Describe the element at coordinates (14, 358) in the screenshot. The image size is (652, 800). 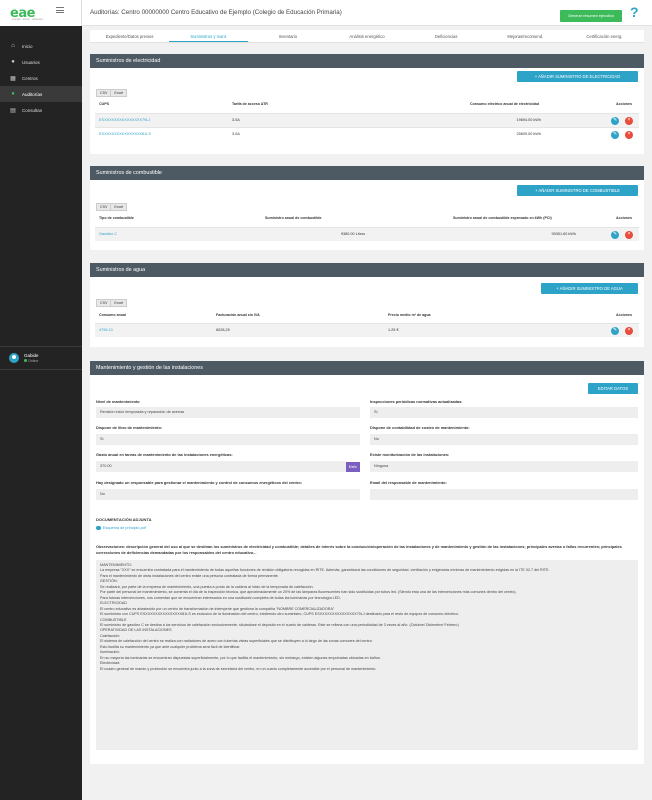
I see `avatar` at that location.